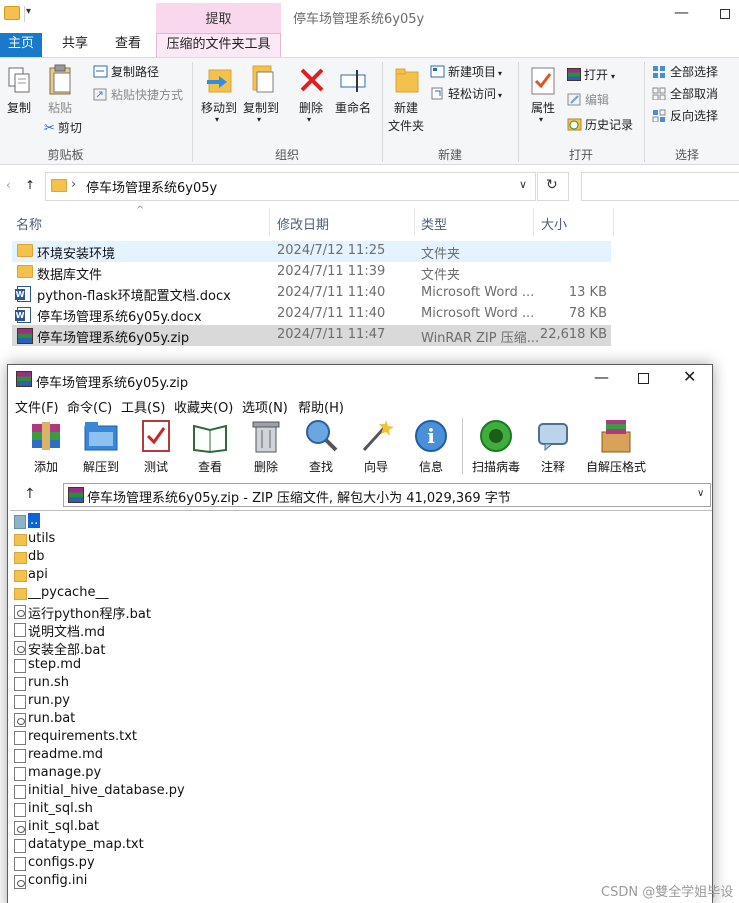  What do you see at coordinates (114, 846) in the screenshot?
I see `list-item: datatype_map.txt` at bounding box center [114, 846].